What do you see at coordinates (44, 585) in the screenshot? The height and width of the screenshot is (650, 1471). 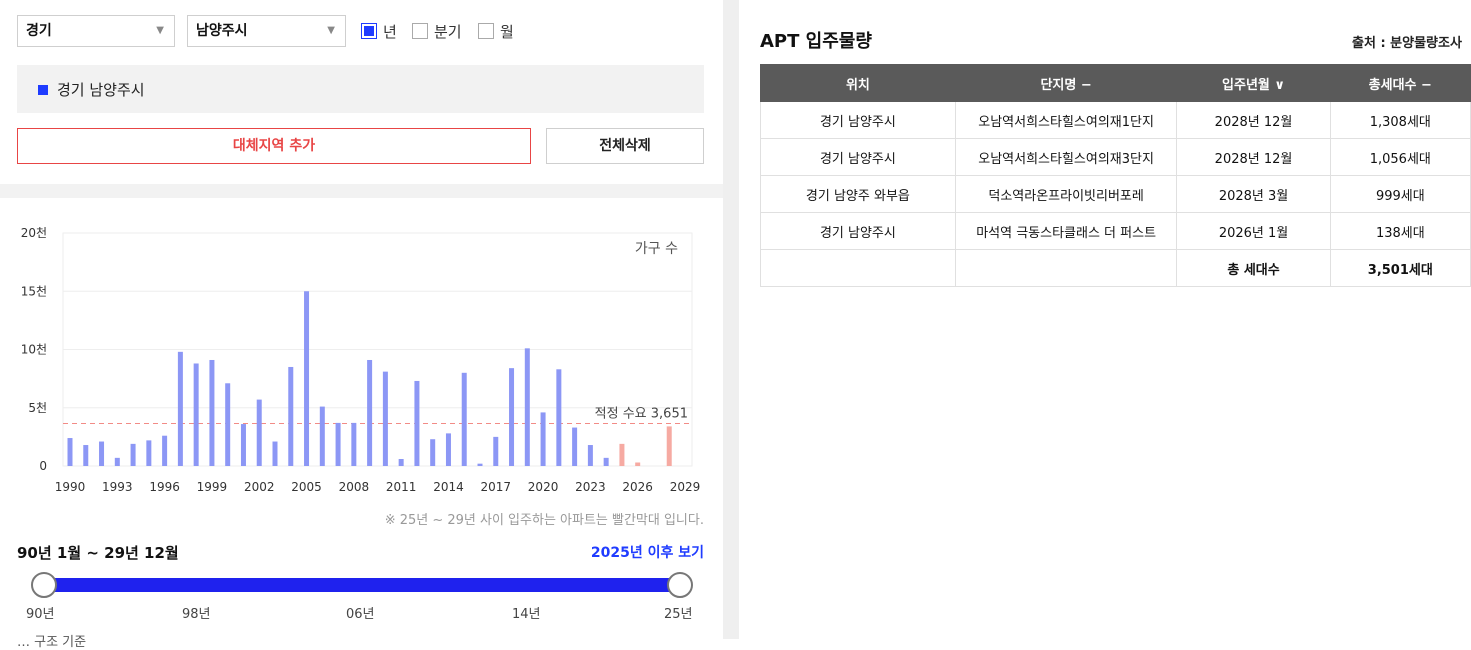 I see `slider-start-handle` at bounding box center [44, 585].